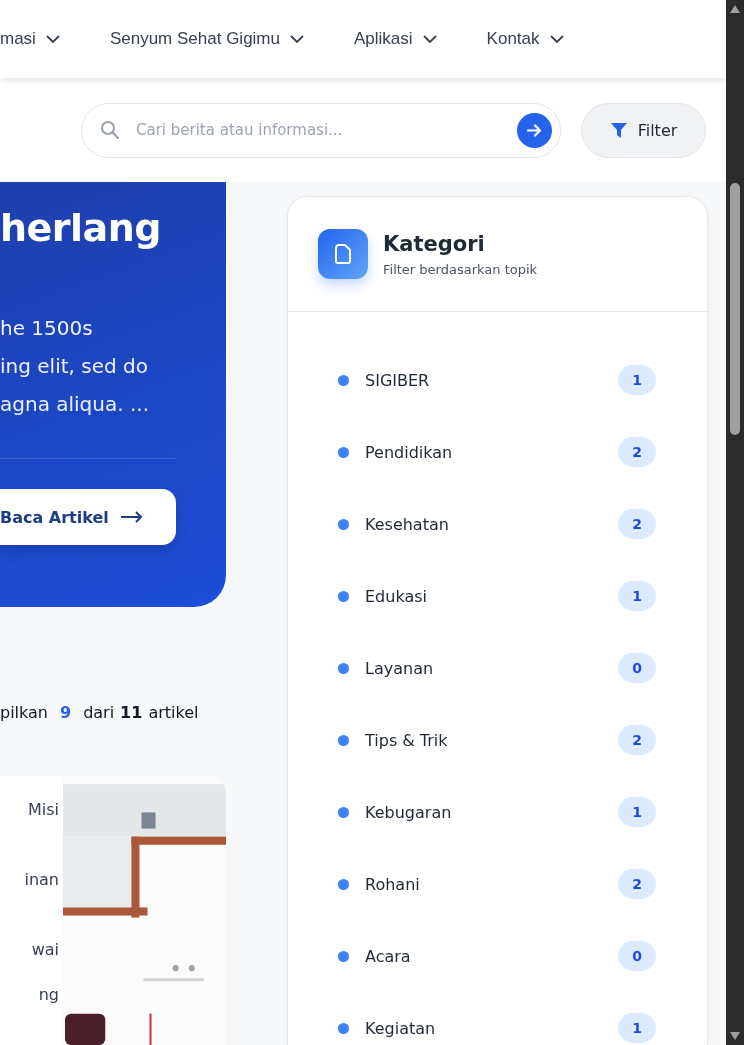  I want to click on scrollbar, so click(735, 522).